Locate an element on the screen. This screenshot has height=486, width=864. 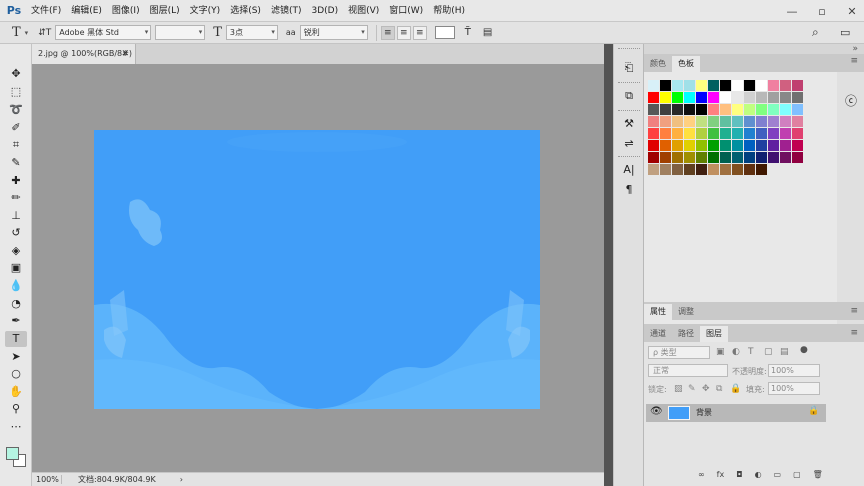
history-icon: ⎗ is located at coordinates (629, 68).